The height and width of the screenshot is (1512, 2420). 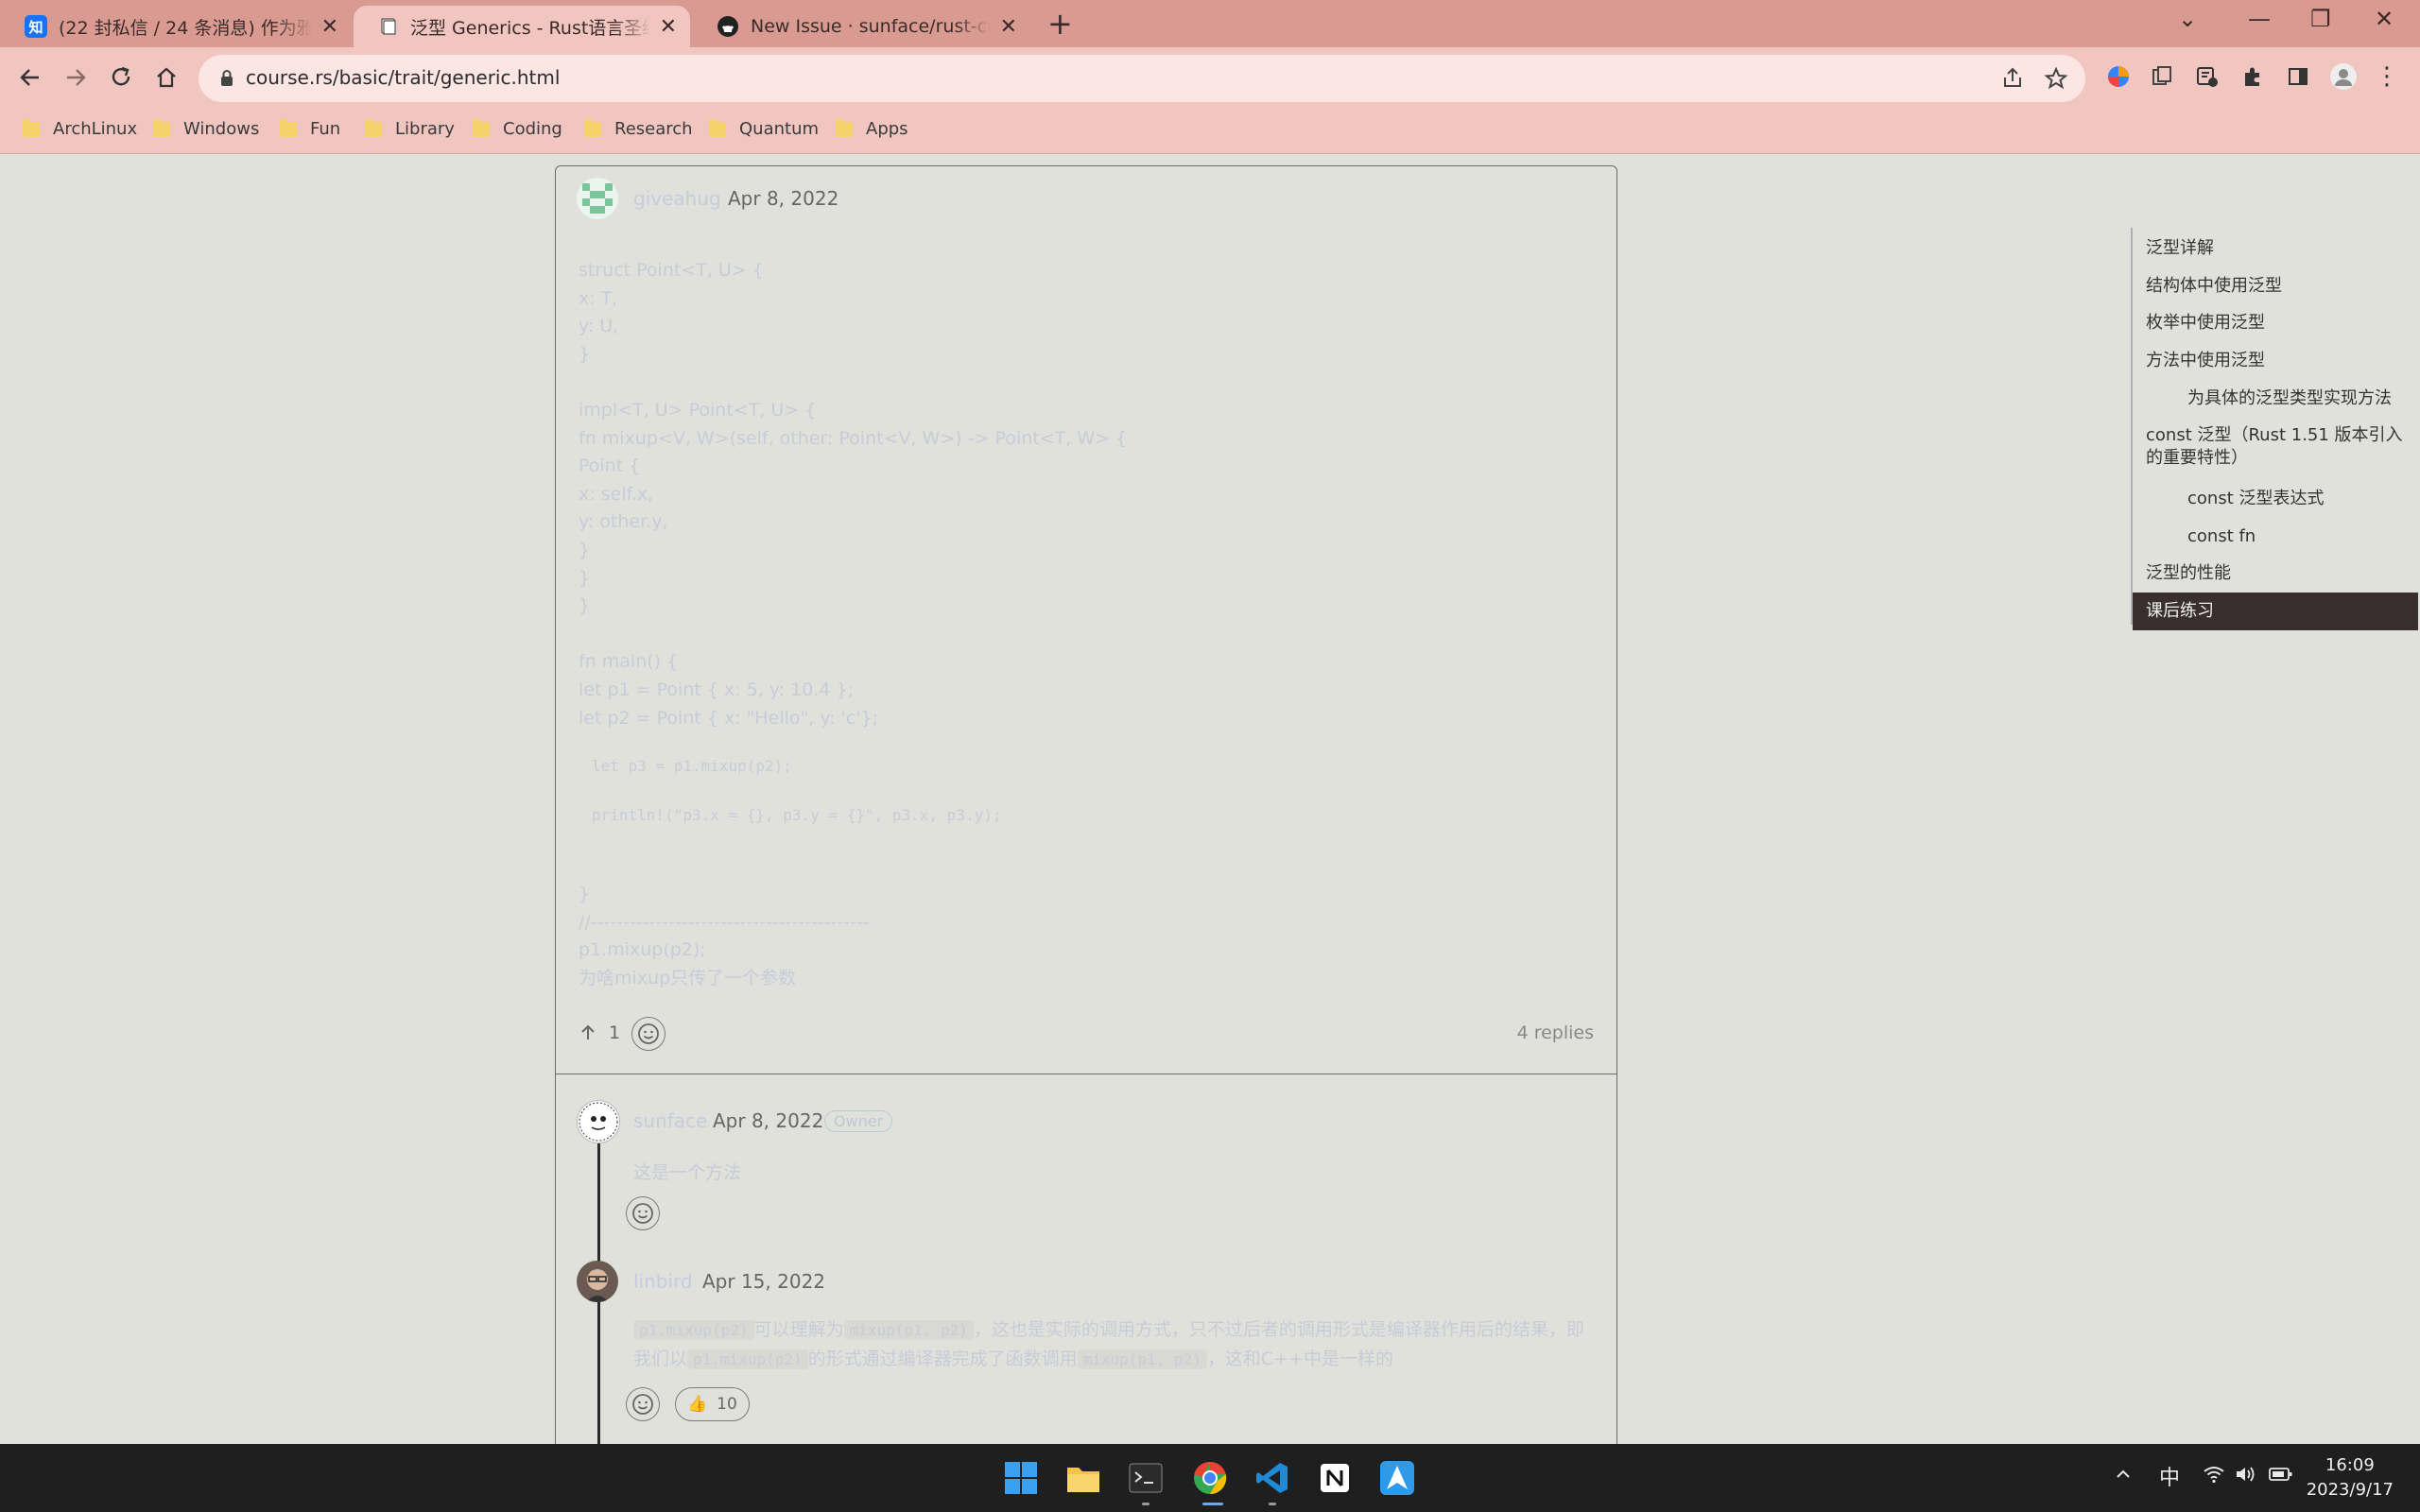 What do you see at coordinates (2280, 286) in the screenshot?
I see `toc-item: 结构体中使用泛型` at bounding box center [2280, 286].